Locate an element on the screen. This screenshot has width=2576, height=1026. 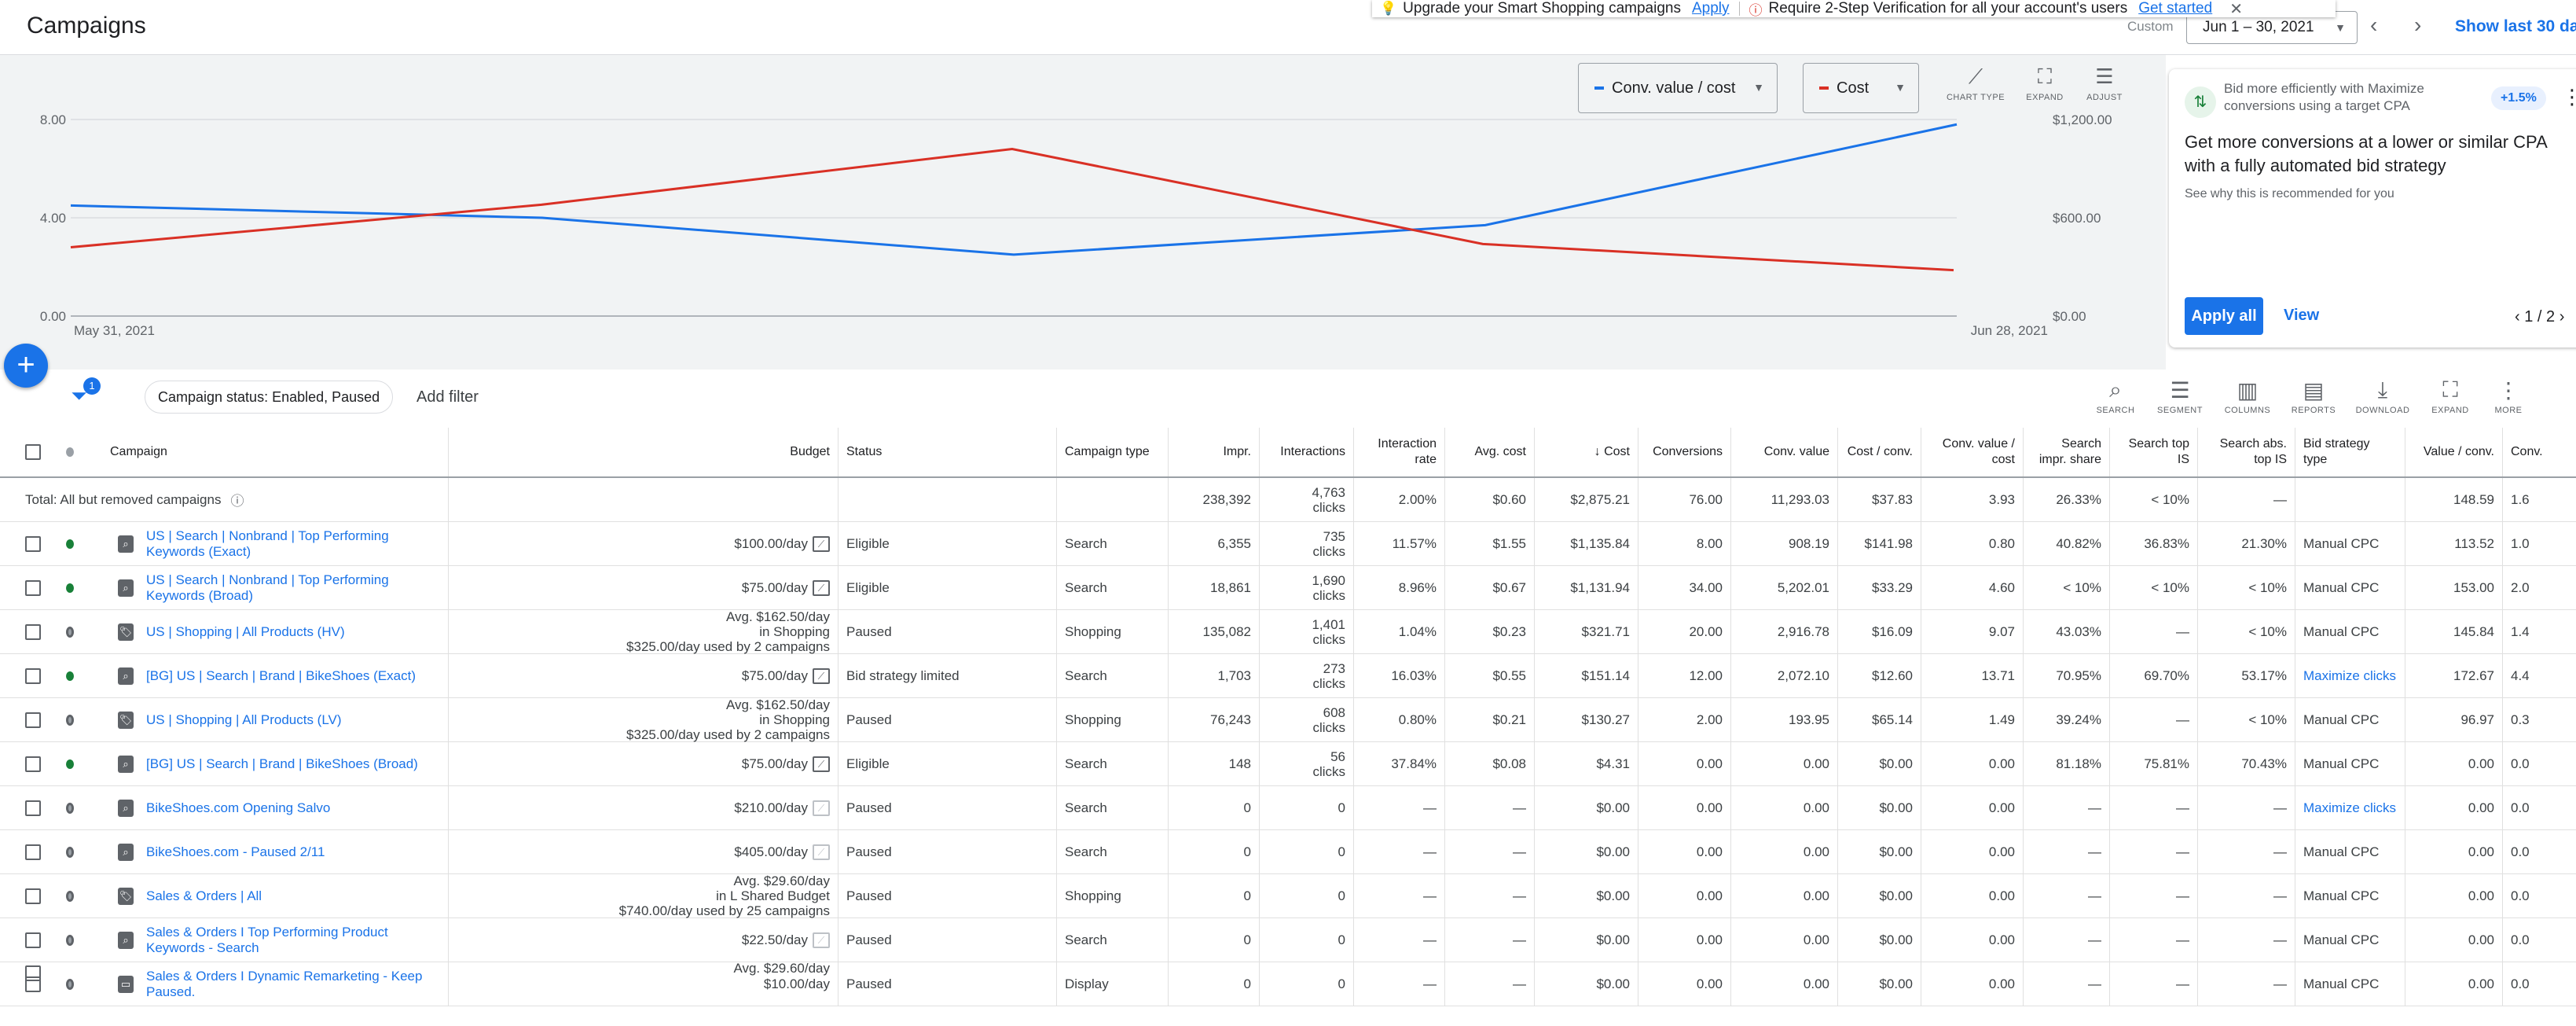
table-search-button: ⌕ SEARCH is located at coordinates (2115, 396).